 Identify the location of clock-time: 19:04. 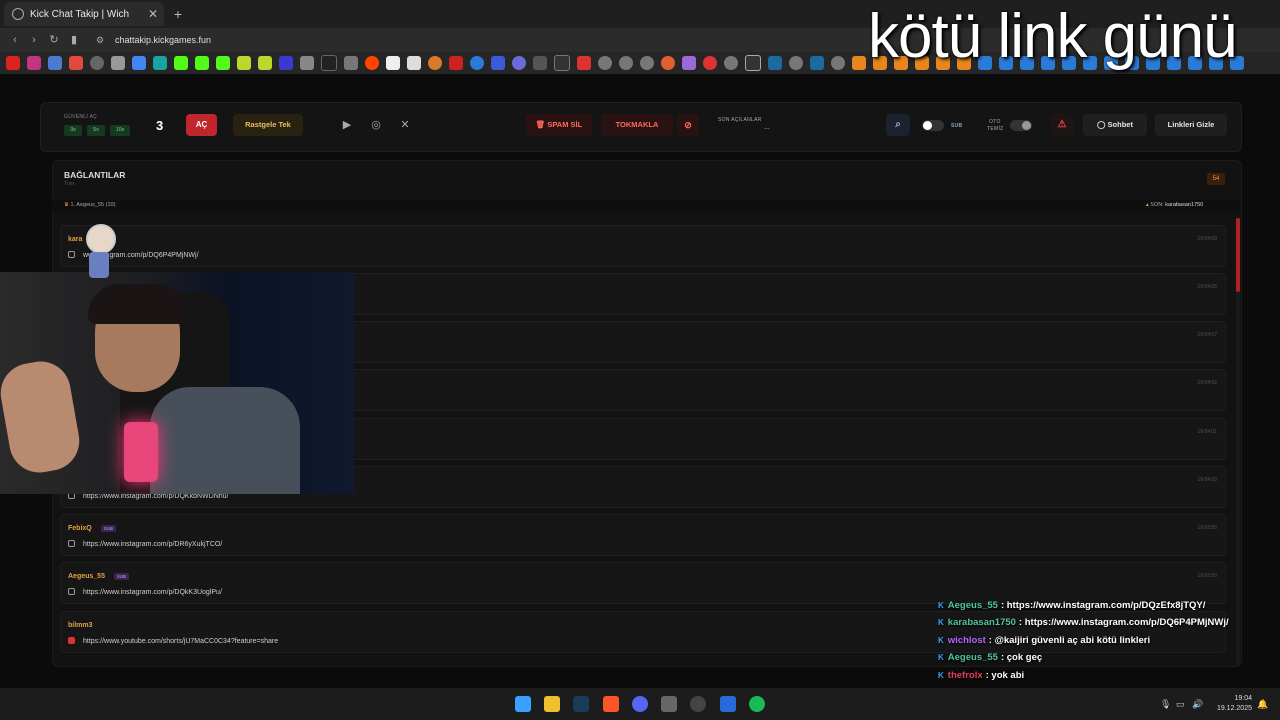
(1241, 698).